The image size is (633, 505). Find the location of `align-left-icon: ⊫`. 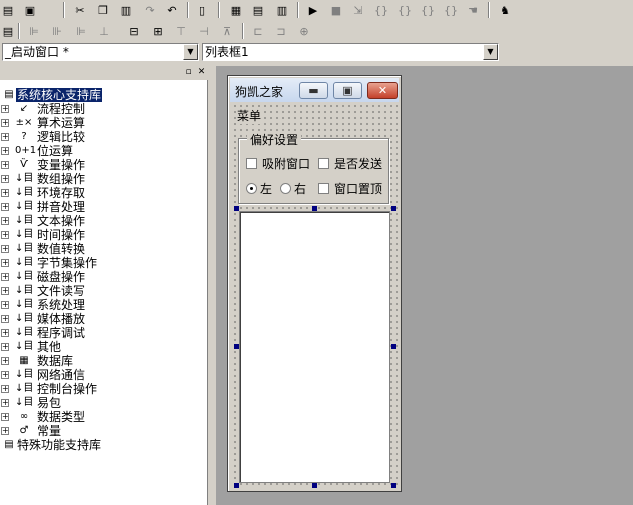

align-left-icon: ⊫ is located at coordinates (34, 31).